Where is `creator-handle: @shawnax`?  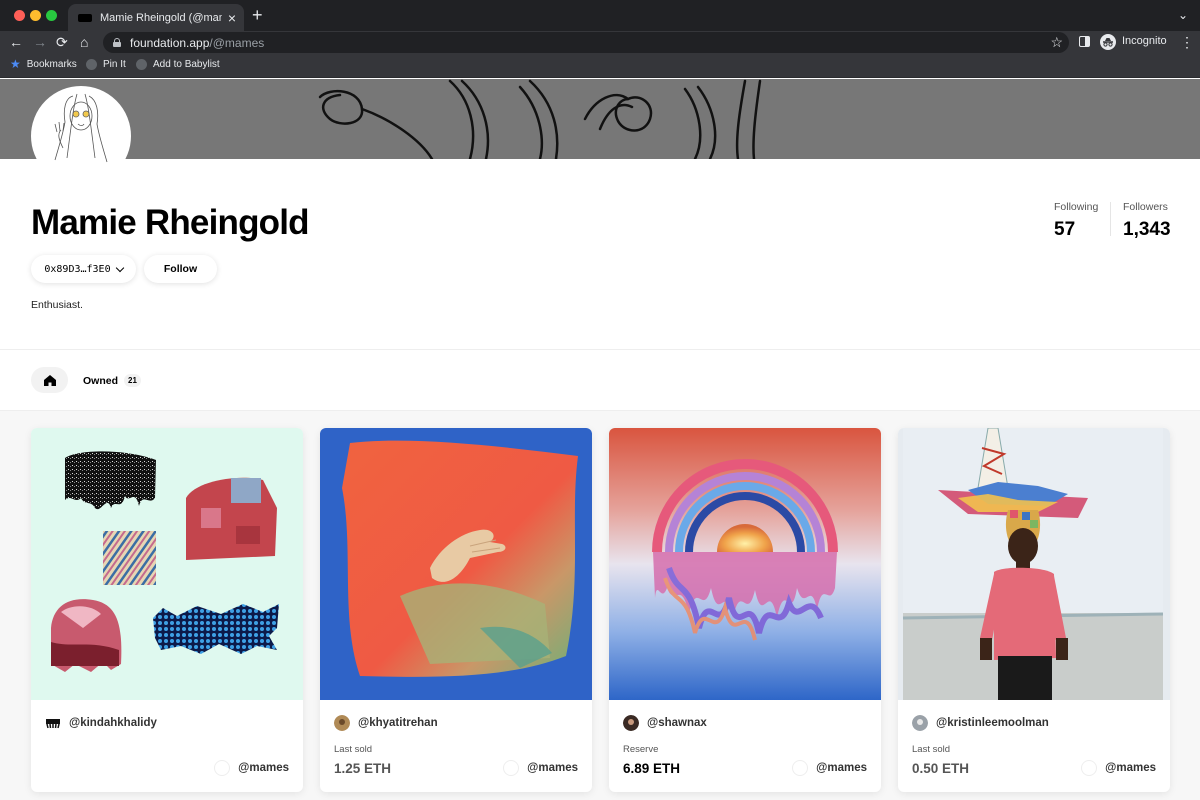 creator-handle: @shawnax is located at coordinates (677, 723).